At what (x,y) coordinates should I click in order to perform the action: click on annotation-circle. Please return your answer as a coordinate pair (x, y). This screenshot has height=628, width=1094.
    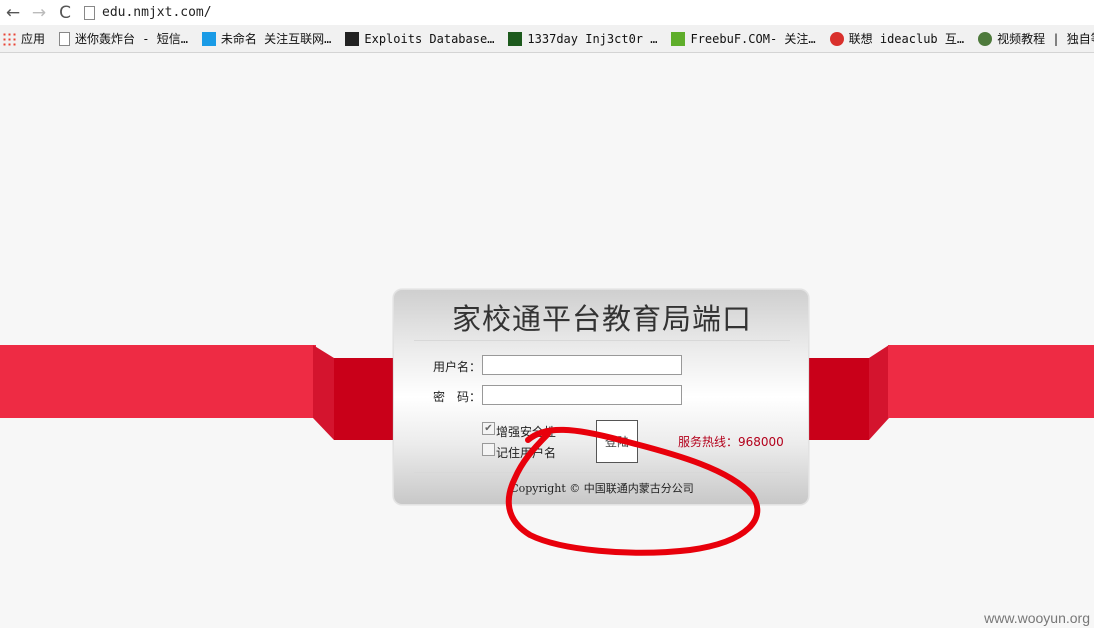
    Looking at the image, I should click on (633, 491).